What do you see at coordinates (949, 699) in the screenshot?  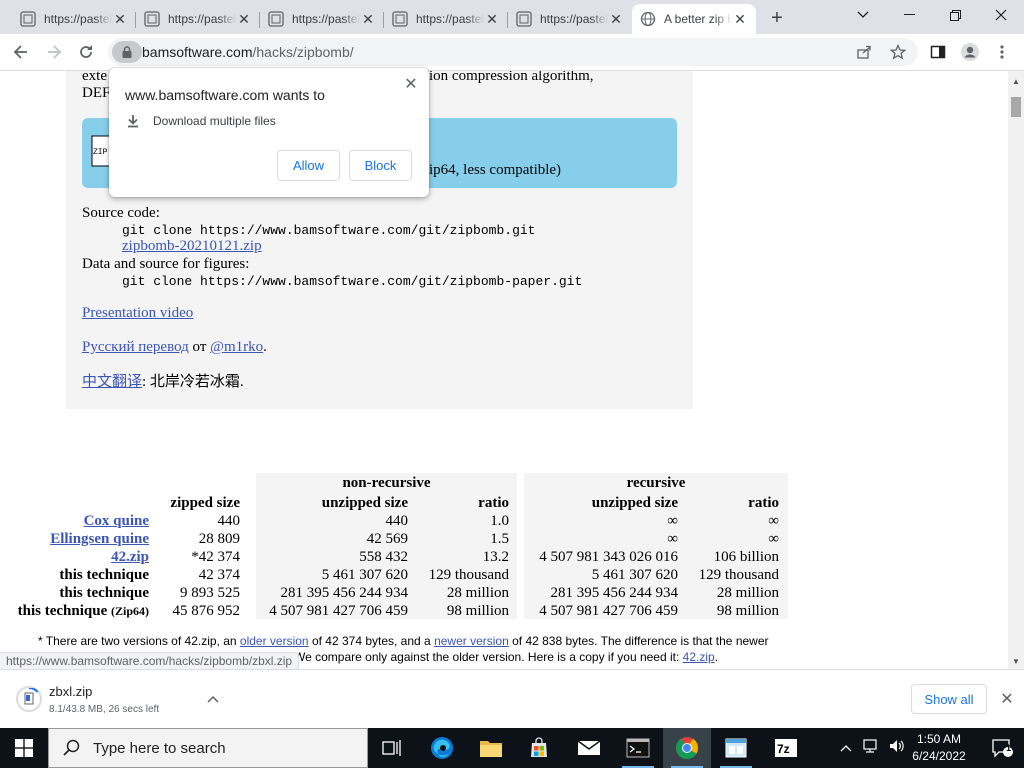 I see `show-all-button: Show all` at bounding box center [949, 699].